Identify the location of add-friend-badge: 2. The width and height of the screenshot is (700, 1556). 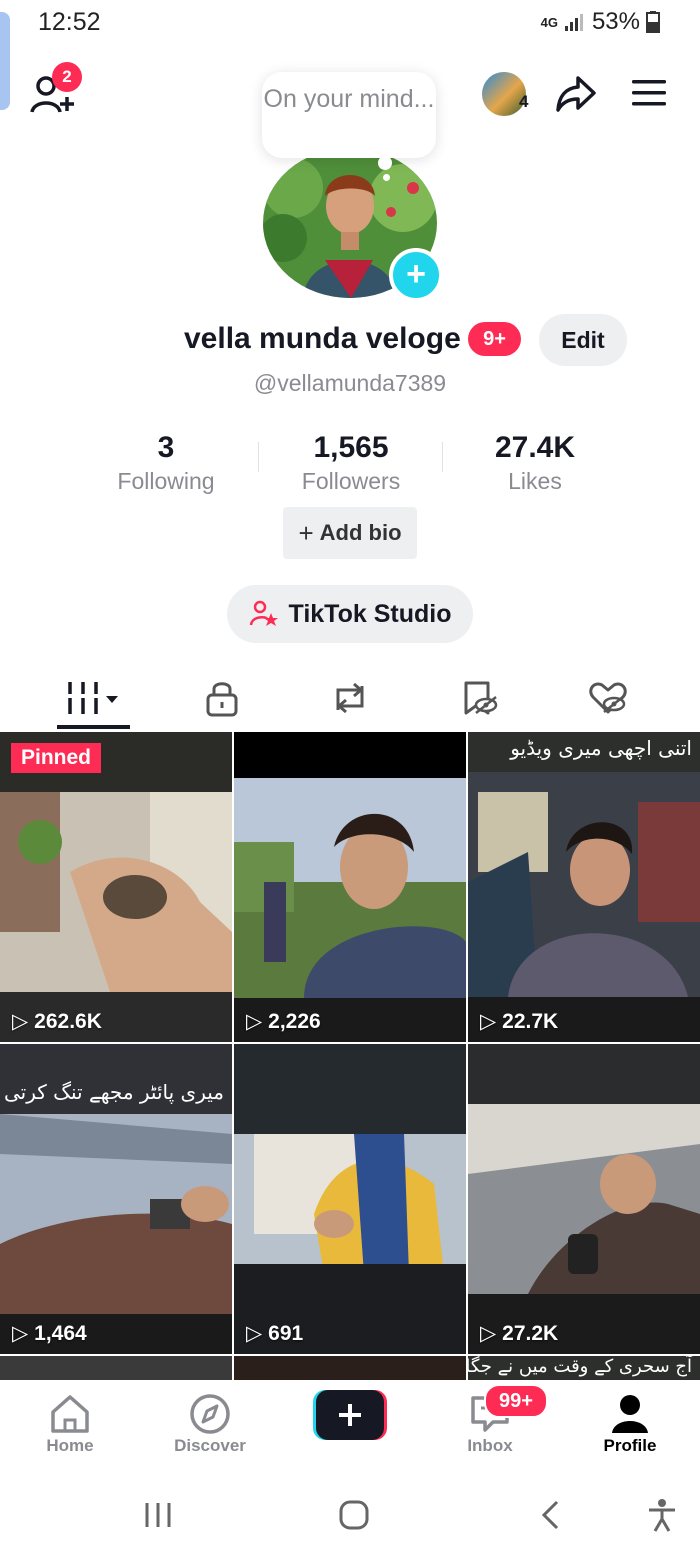
(67, 77).